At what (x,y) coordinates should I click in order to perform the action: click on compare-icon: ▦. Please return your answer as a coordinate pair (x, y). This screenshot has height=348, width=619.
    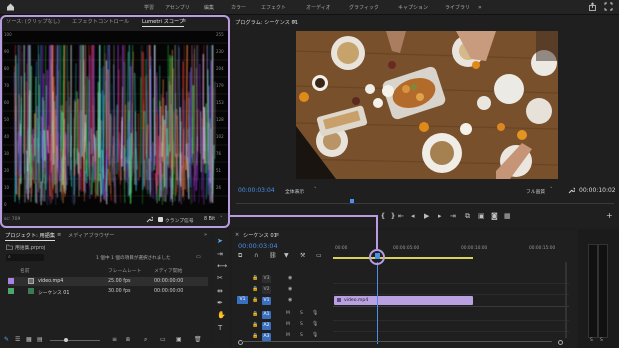
    Looking at the image, I should click on (507, 216).